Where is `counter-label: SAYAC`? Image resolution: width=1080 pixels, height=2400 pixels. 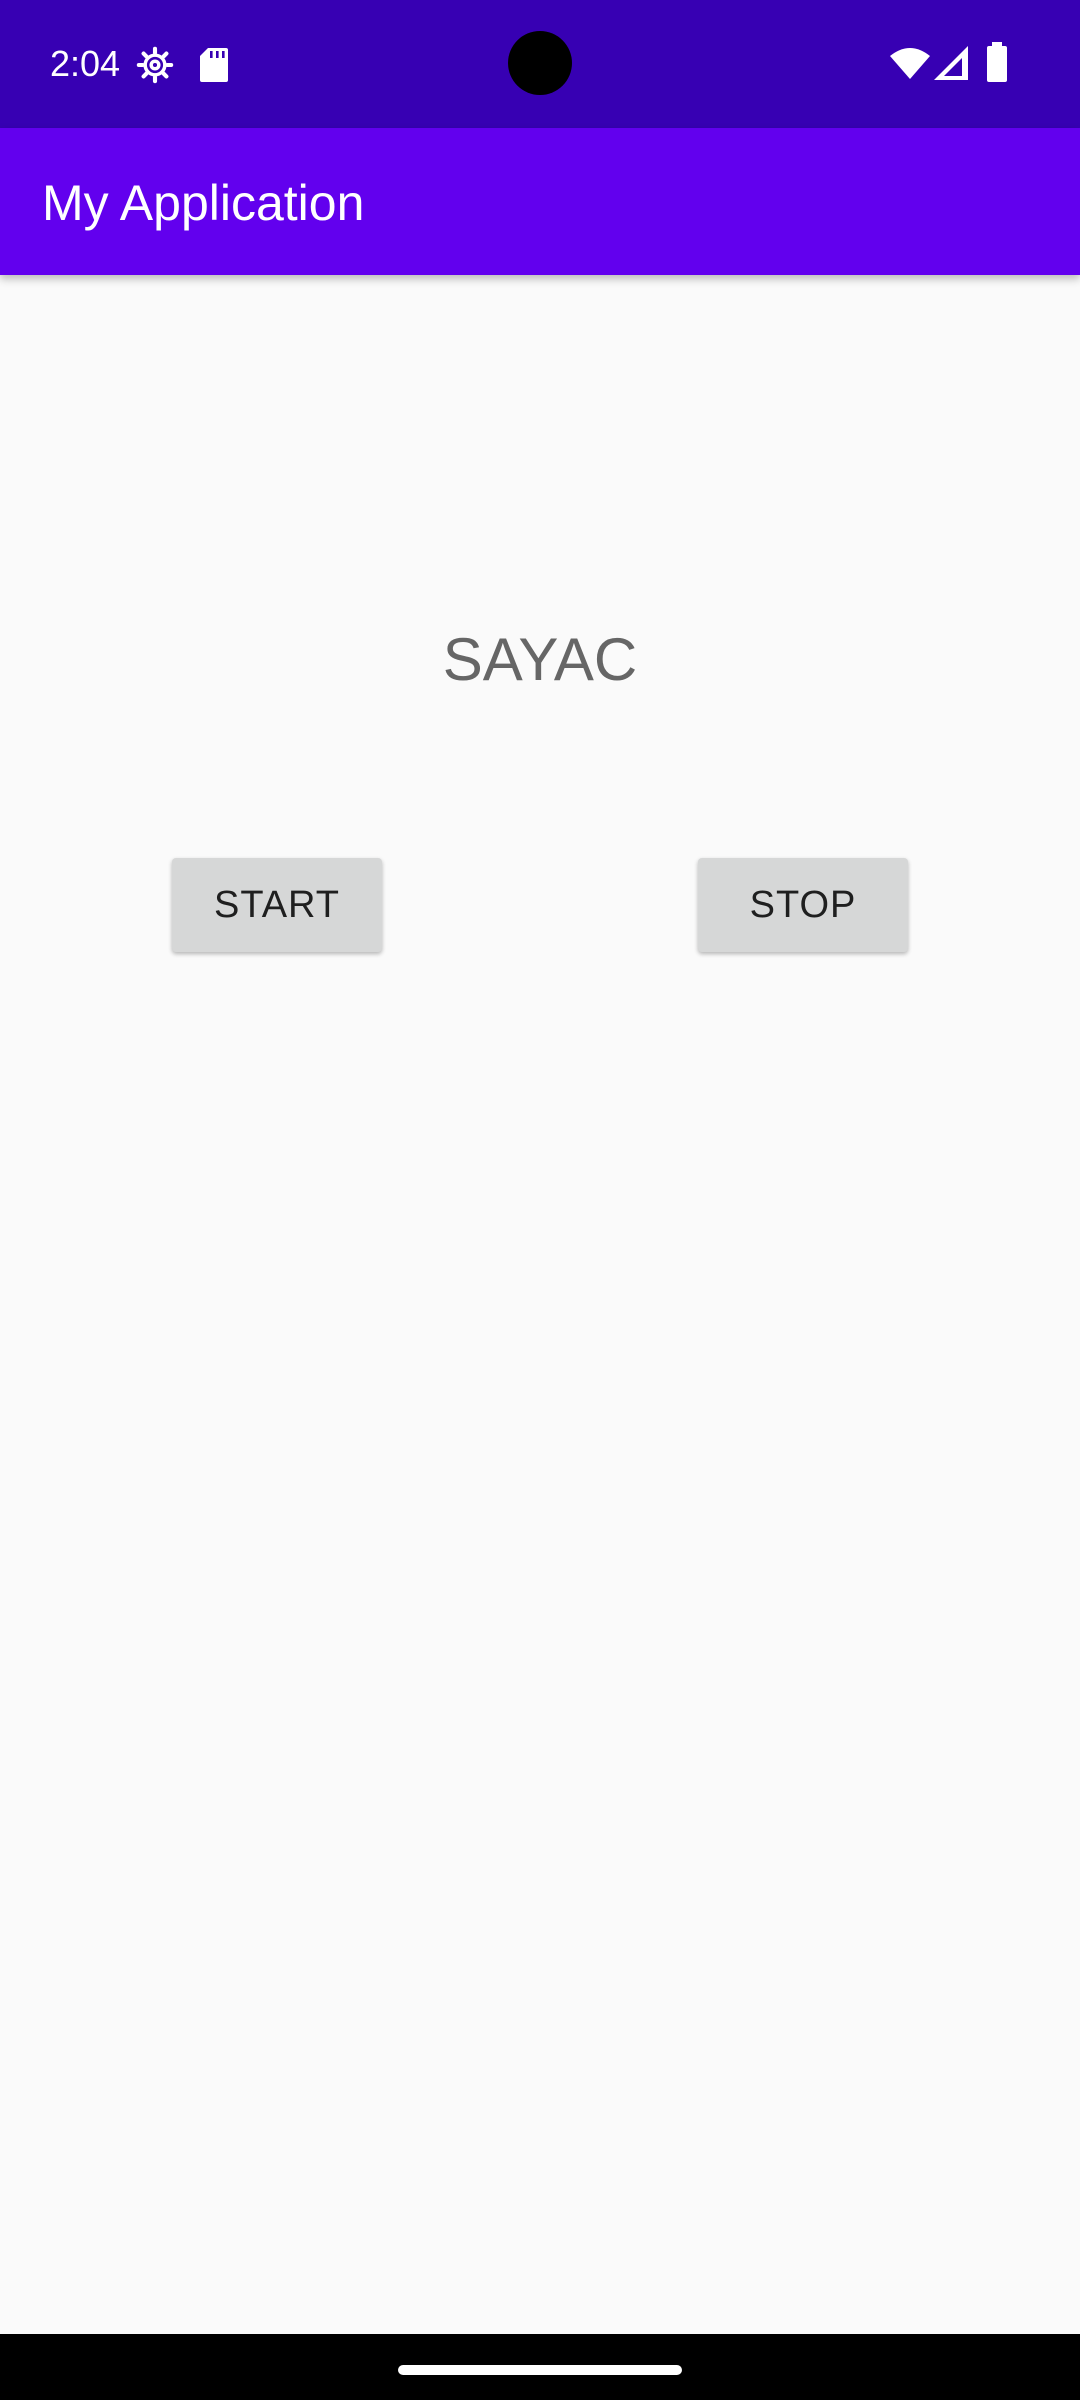
counter-label: SAYAC is located at coordinates (540, 659).